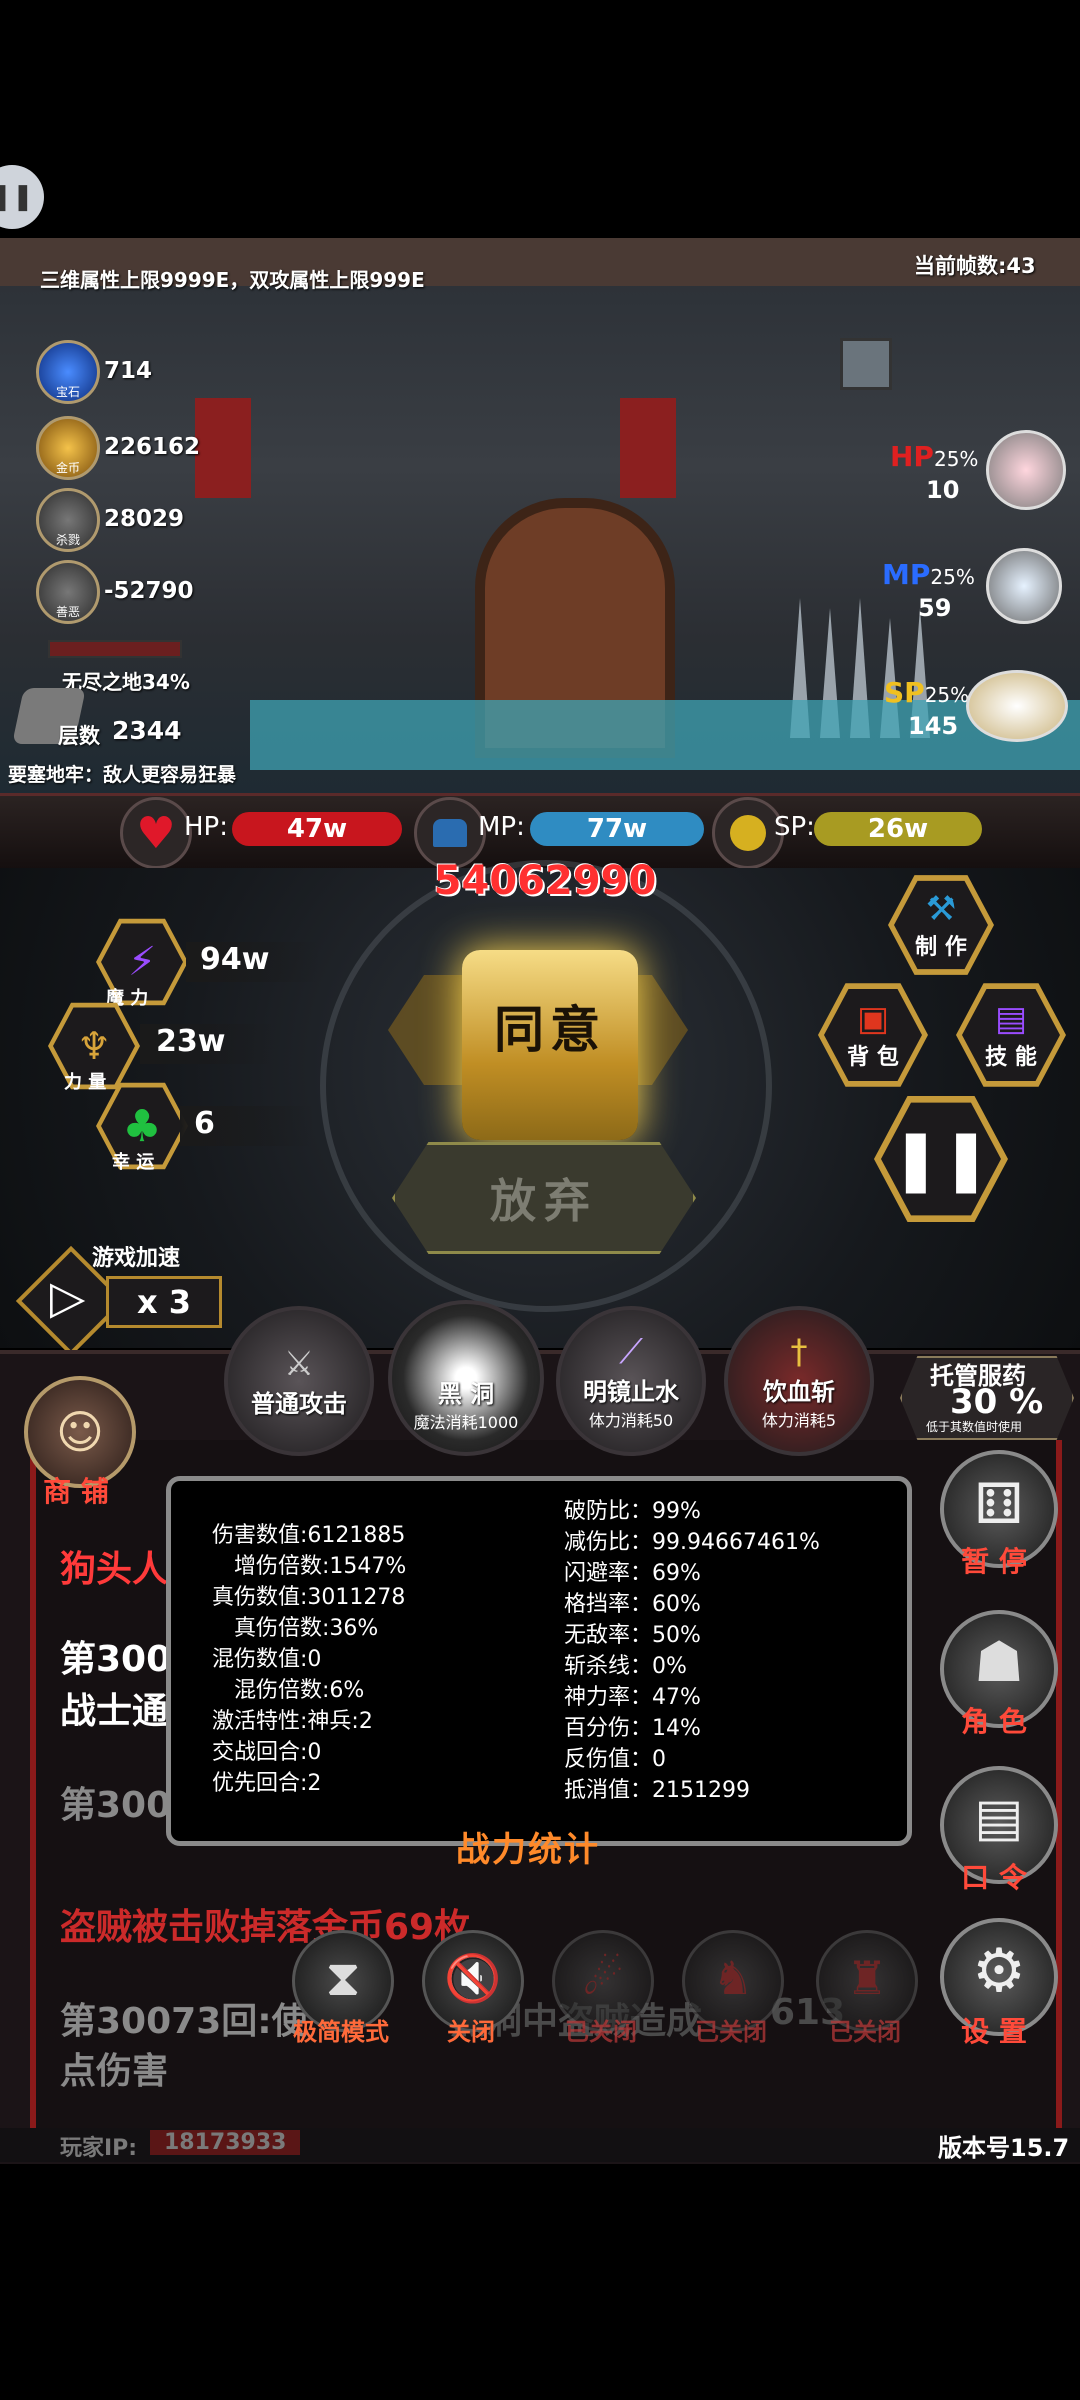  What do you see at coordinates (692, 1542) in the screenshot?
I see `stat-damage-reduction: 减伤比：99.94667461%` at bounding box center [692, 1542].